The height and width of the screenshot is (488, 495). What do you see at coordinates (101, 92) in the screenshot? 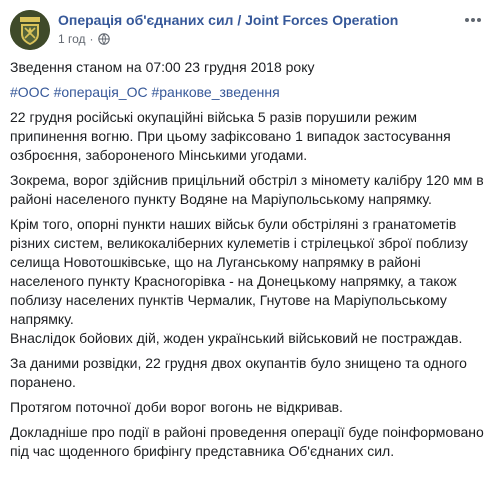
I see `hashtag-operatsiia-os: #операція_ОС` at bounding box center [101, 92].